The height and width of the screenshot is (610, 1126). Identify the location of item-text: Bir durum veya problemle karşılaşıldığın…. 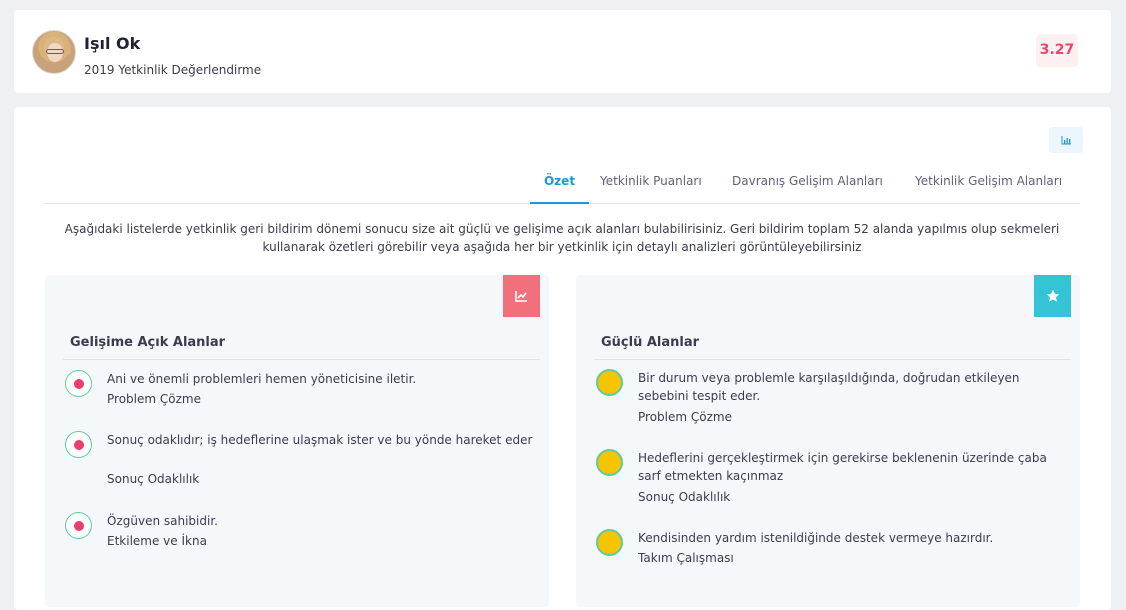
(829, 387).